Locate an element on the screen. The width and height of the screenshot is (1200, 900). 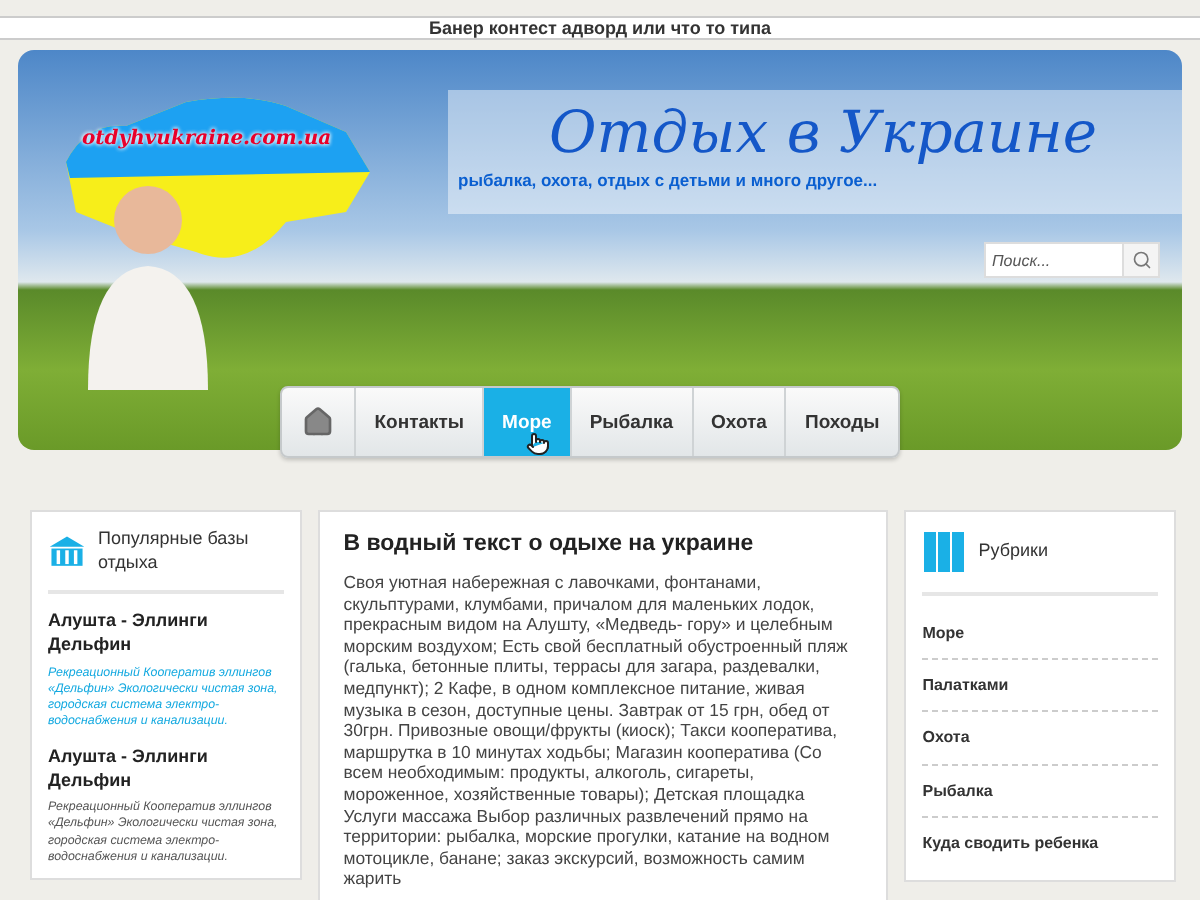
article-text: Своя уютная набережная с лавочками, фонтанами, скульптурами, клумбами, причалом для маленьких лодок, прекрасным видом на Алушту, «Медведь- гору» и целебным морским воздухом; Есть свой бесплатный обустроенный пляж (галька, бетонные плиты, террасы для загара, раздевалки, медпункт); 2 Кафе, в одном комплексное питание, живая музыка в сезон, доступные цены. Завтрак от 15 грн, обед от 30грн. Привозные овощи/фрукты (киоск); Такси кооператива, маршрутка в 10 минутах ходьбы; Магазин кооператива (Со всем необходимым: продукты, алкоголь, сигареты, мороженное, хозяйственные товары); Детская площадка Услуги массажа Выбор различных развлечений прямо на территории: рыбалка, морские прогулки, катание на водном мотоцикле, банане; заказ экскурсий, возможность самим жарить is located at coordinates (596, 731).